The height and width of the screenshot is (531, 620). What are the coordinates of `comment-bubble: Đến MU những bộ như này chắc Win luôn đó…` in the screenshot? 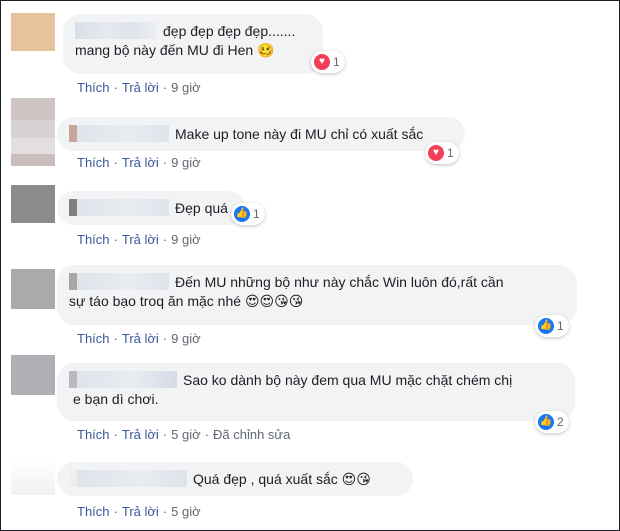 It's located at (317, 295).